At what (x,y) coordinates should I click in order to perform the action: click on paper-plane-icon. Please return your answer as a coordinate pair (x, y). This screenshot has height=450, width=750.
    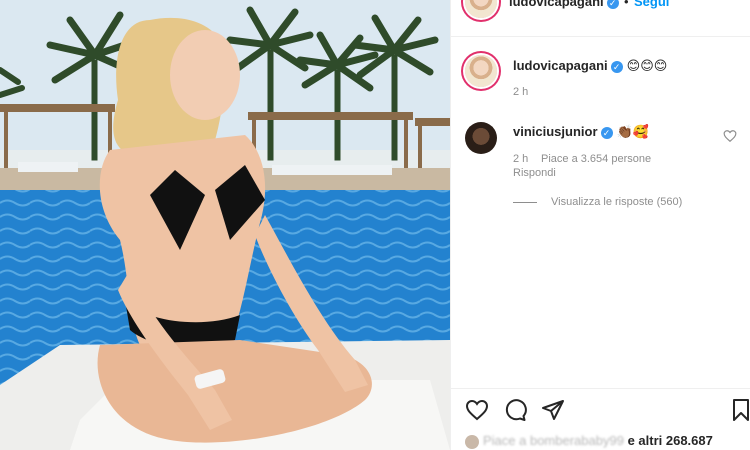
    Looking at the image, I should click on (553, 410).